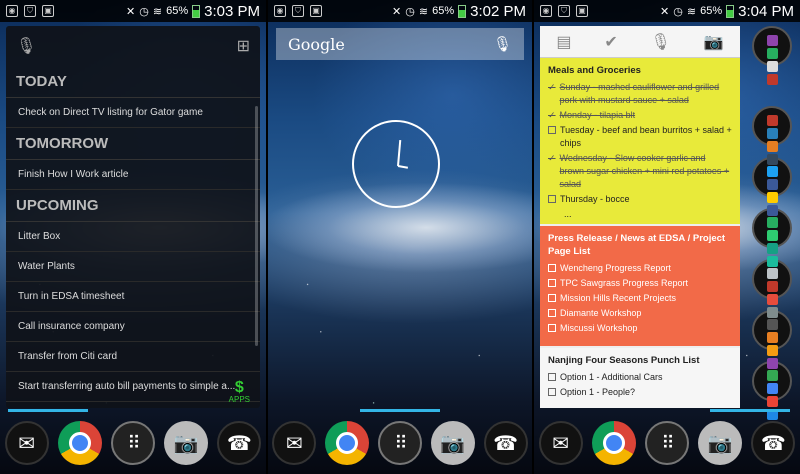 The height and width of the screenshot is (474, 800). What do you see at coordinates (498, 11) in the screenshot?
I see `status-time: 3:02 PM` at bounding box center [498, 11].